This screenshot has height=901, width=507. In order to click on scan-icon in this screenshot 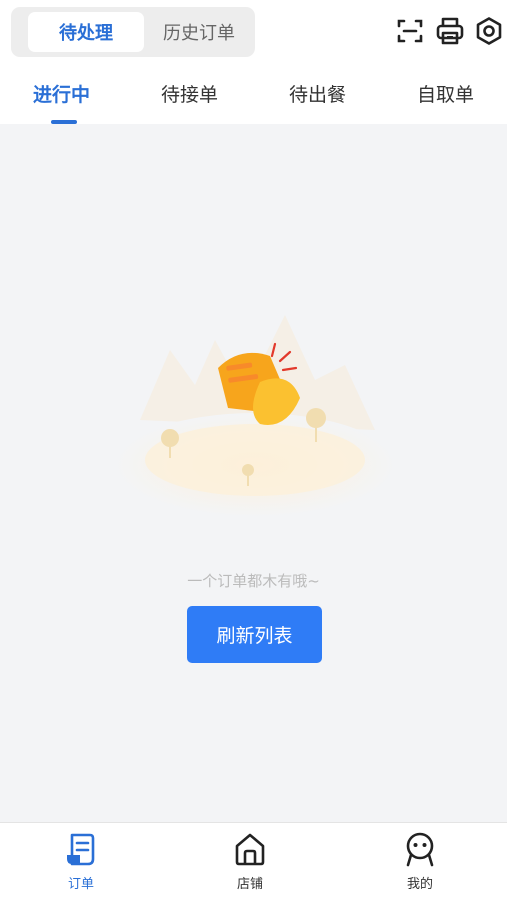, I will do `click(410, 31)`.